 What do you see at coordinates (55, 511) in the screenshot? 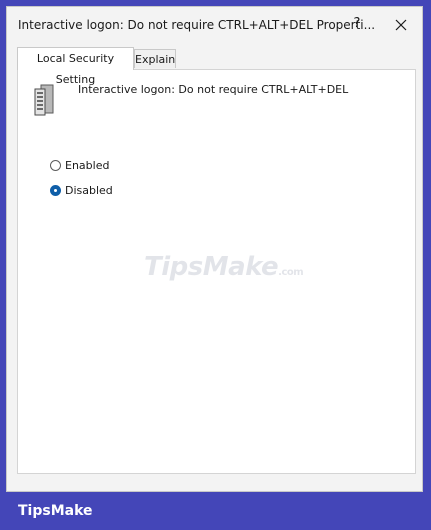
I see `footer-brand: TipsMake` at bounding box center [55, 511].